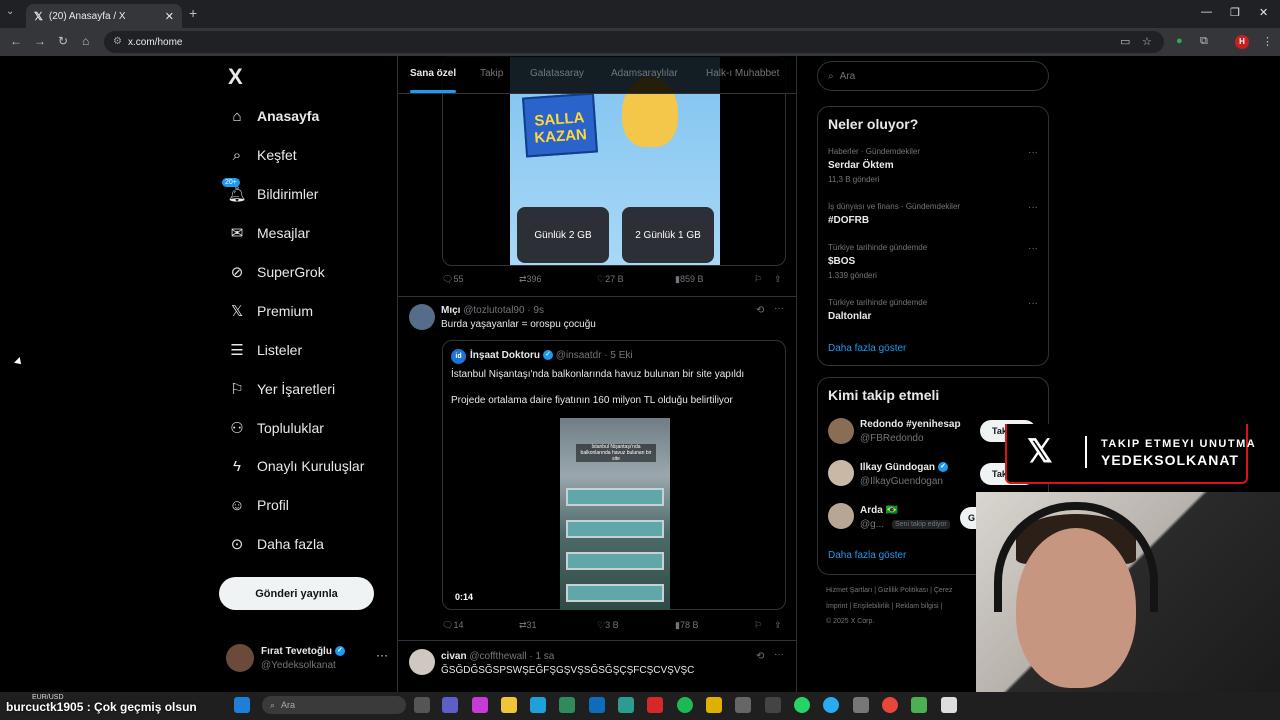  I want to click on tweet-author-name: Mıçı, so click(450, 310).